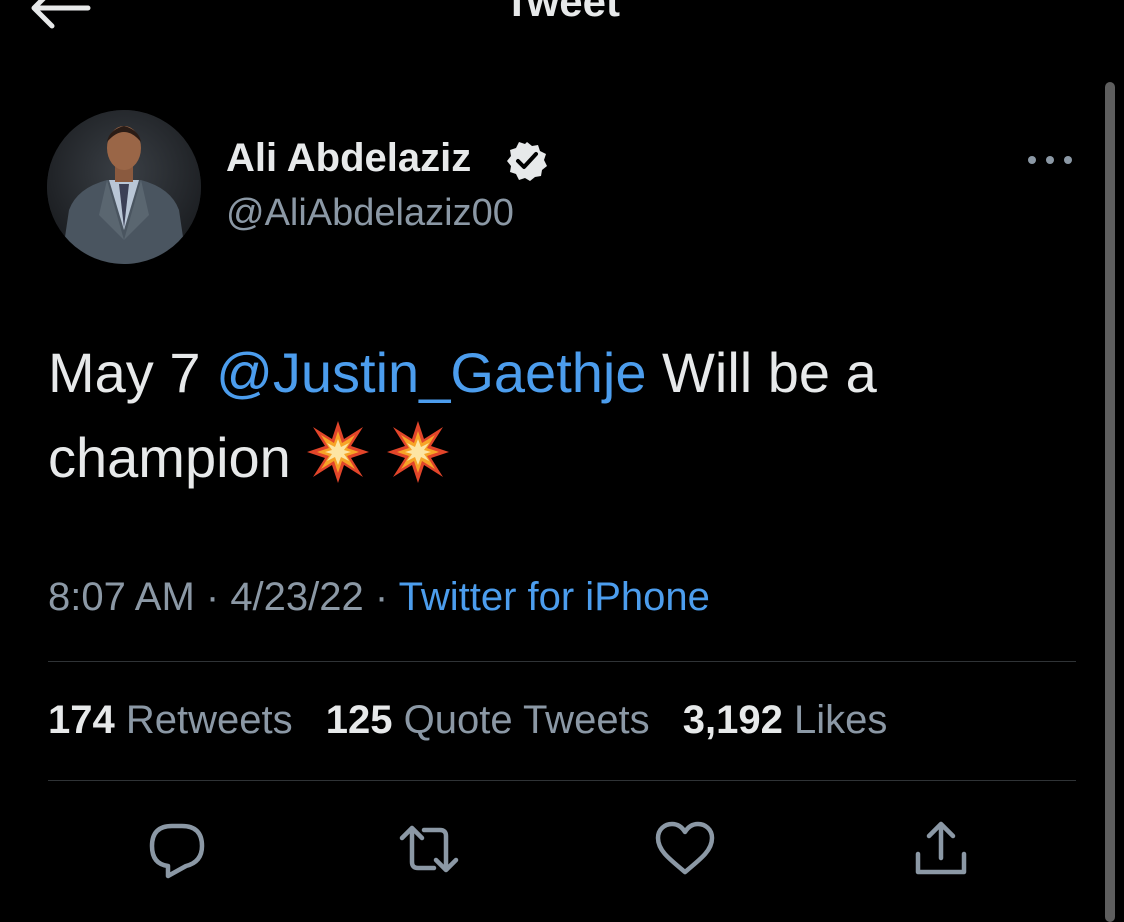 This screenshot has width=1124, height=922. Describe the element at coordinates (1110, 502) in the screenshot. I see `scrollbar` at that location.